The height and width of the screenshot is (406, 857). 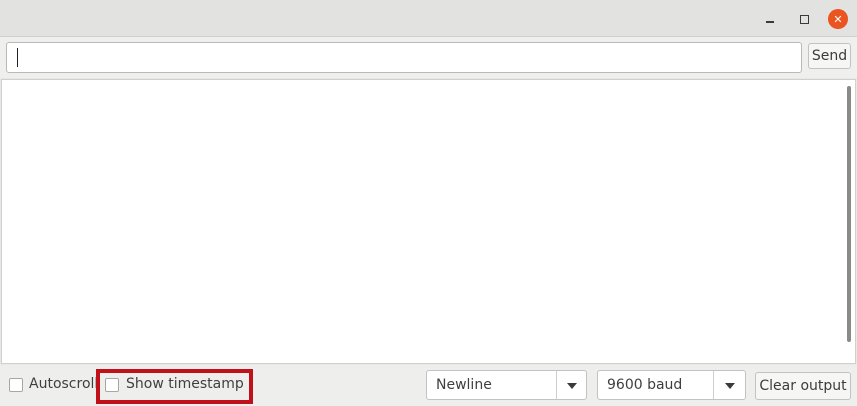 I want to click on baud-rate-value: 9600 baud, so click(x=645, y=385).